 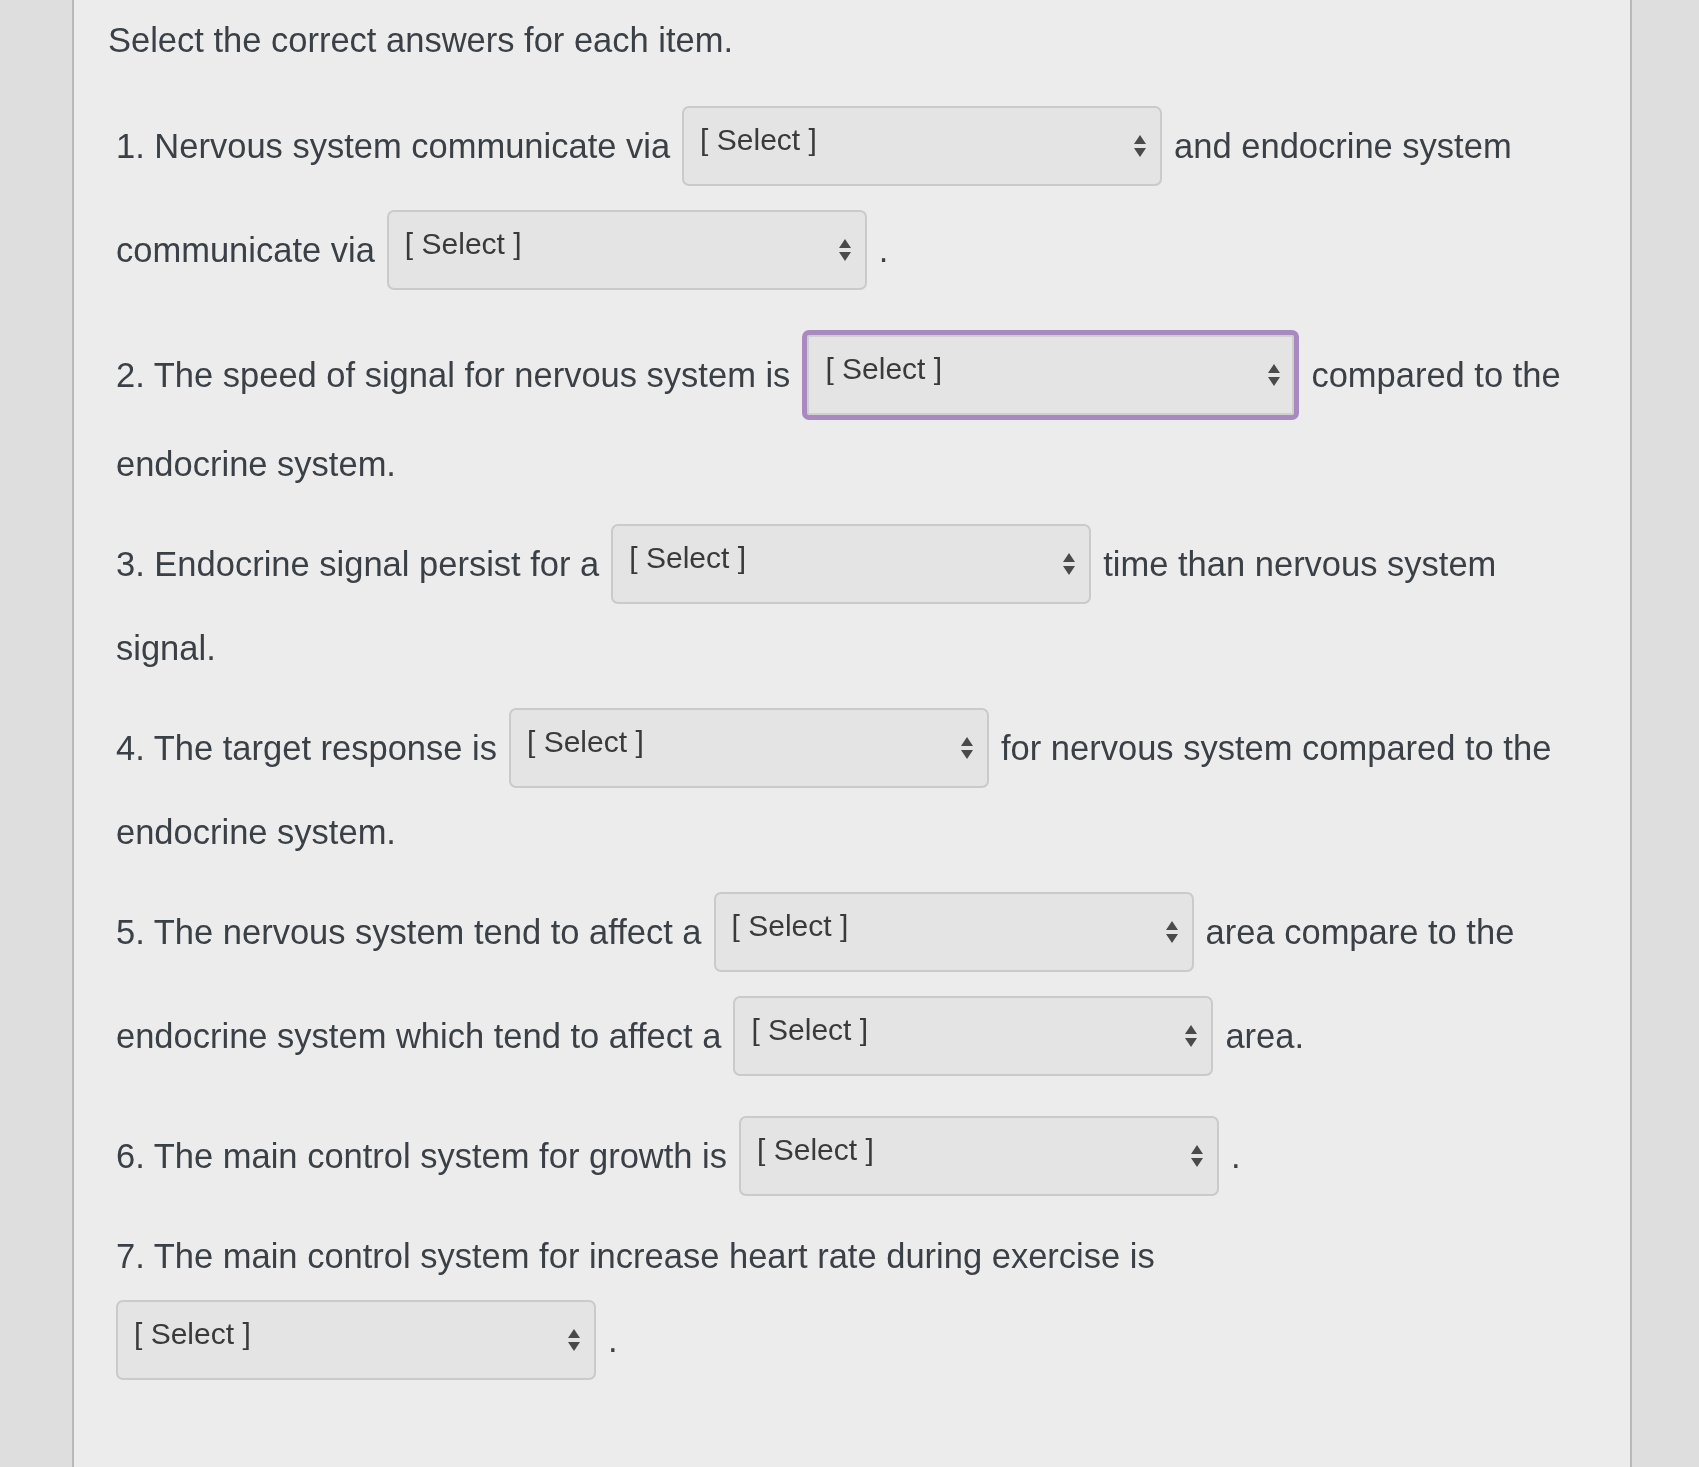 What do you see at coordinates (1436, 375) in the screenshot?
I see `question-text: compared to the` at bounding box center [1436, 375].